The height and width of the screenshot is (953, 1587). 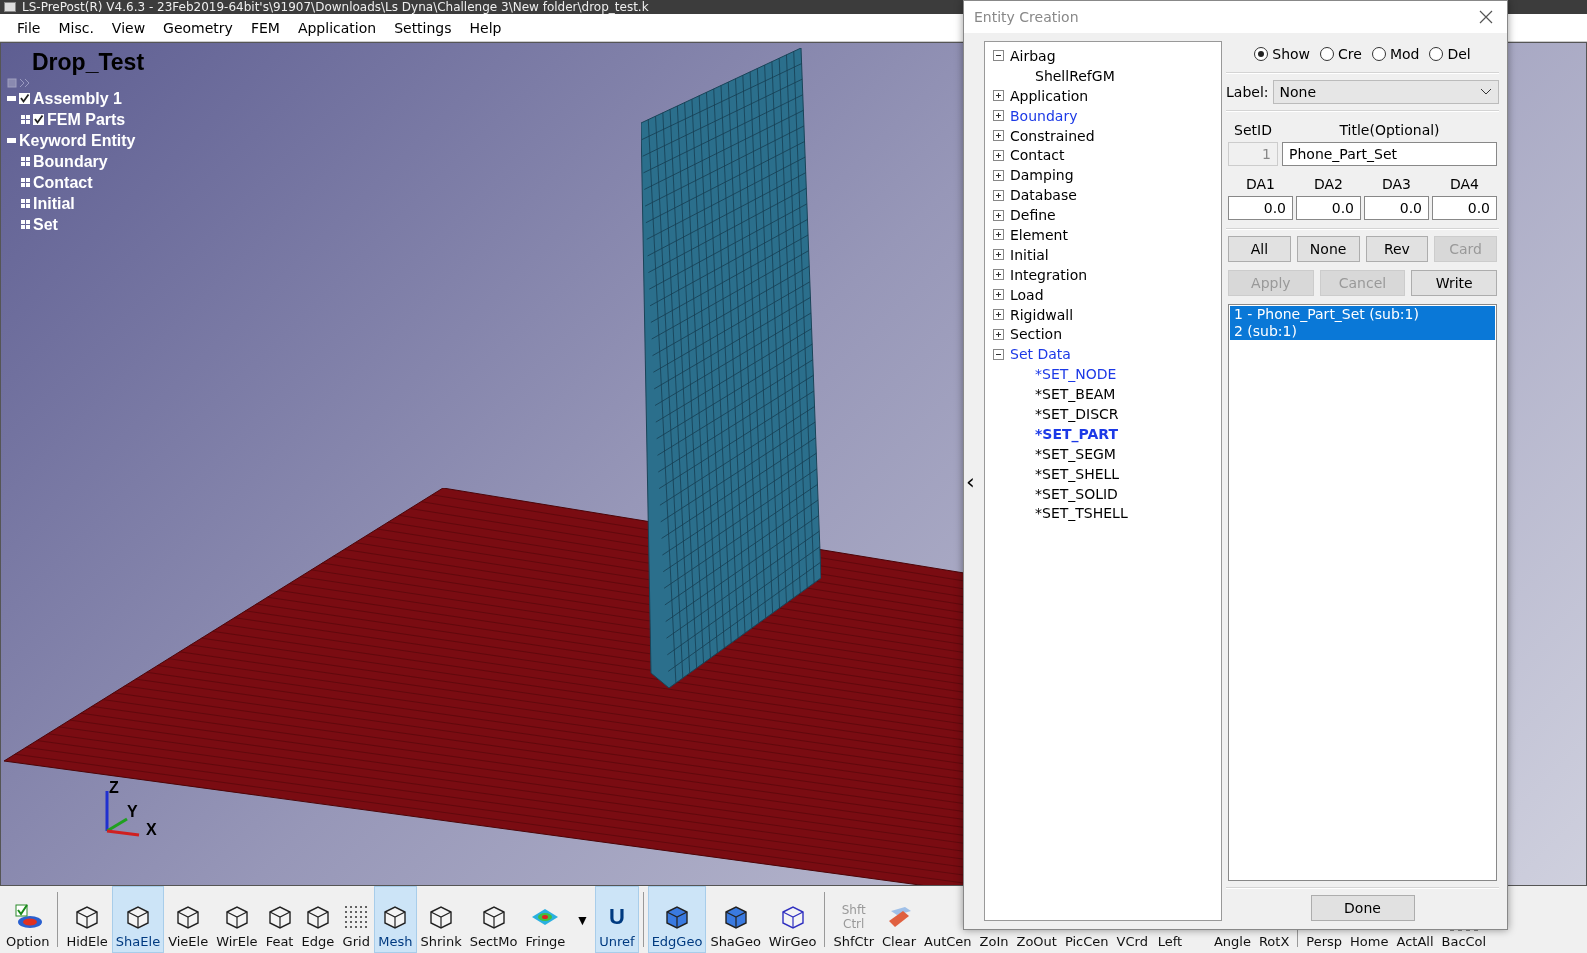 What do you see at coordinates (1253, 130) in the screenshot?
I see `column-header: SetID` at bounding box center [1253, 130].